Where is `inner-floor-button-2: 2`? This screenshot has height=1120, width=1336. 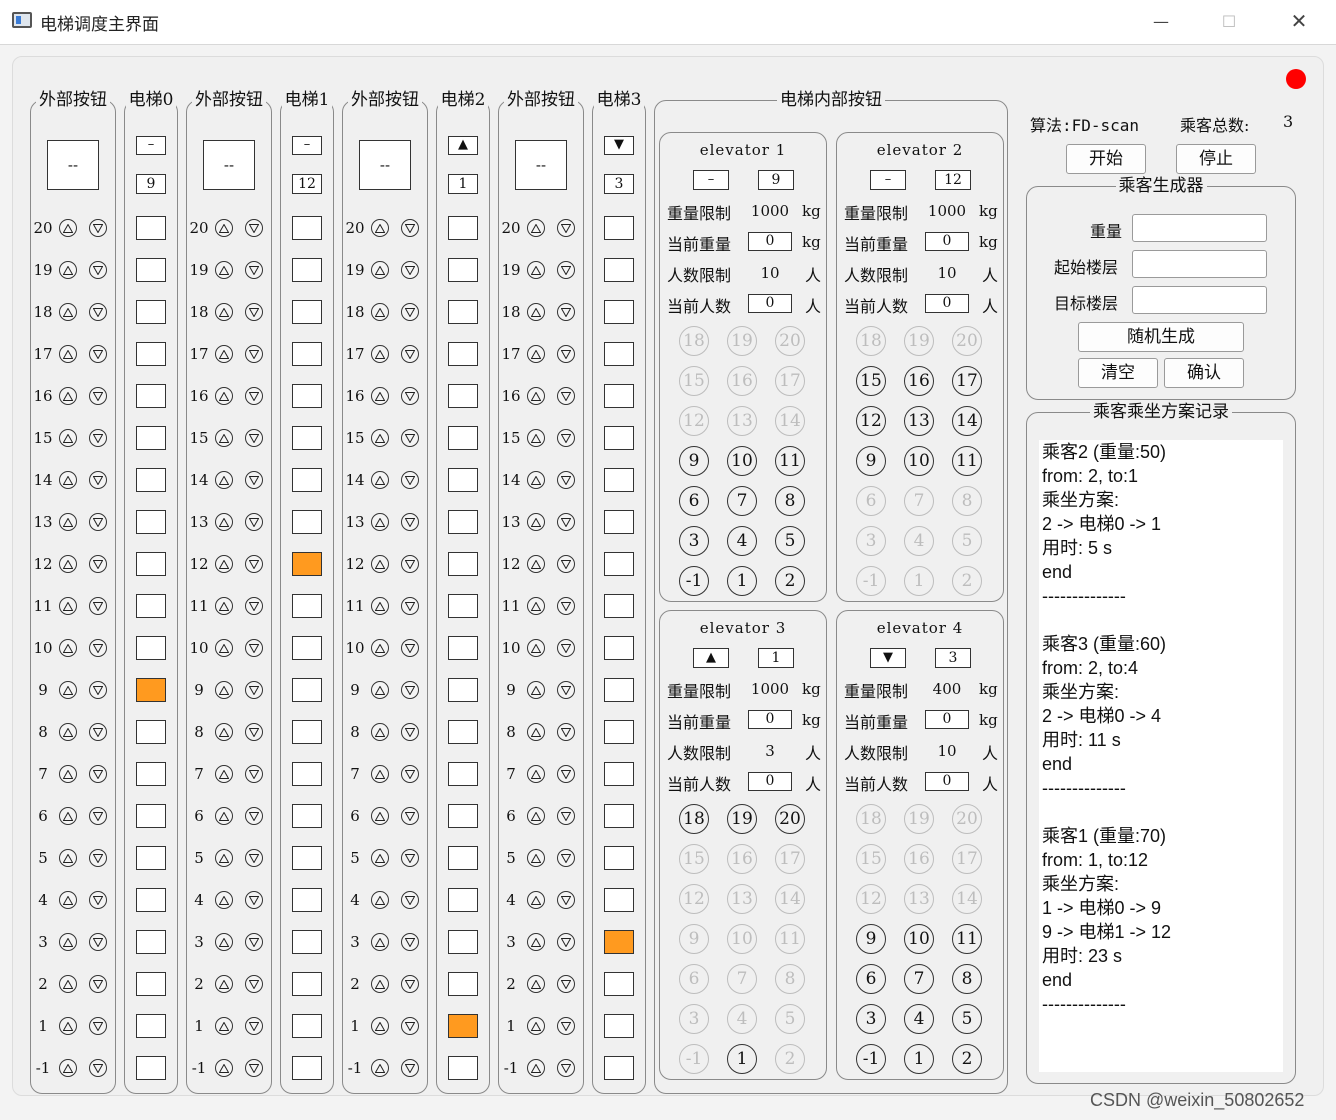 inner-floor-button-2: 2 is located at coordinates (967, 581).